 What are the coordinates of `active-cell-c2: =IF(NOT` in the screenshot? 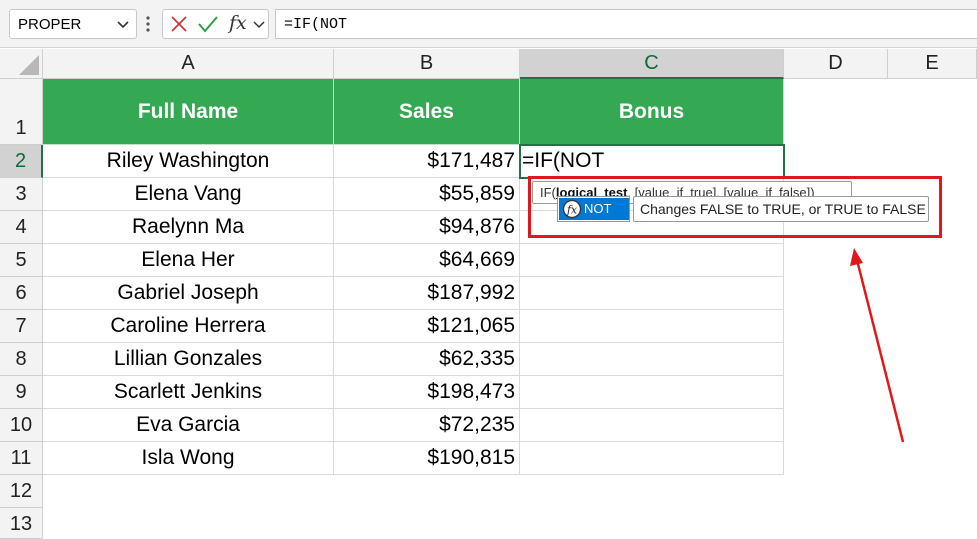 It's located at (652, 161).